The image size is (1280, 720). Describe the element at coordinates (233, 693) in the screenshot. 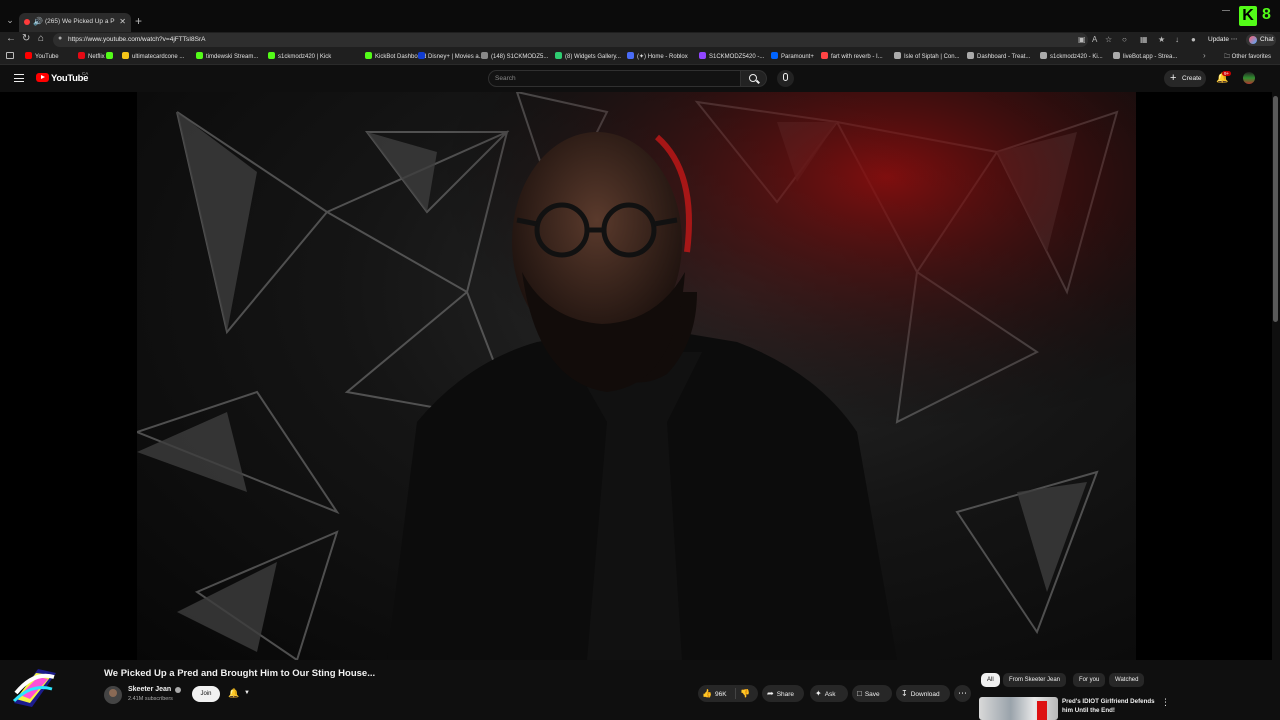

I see `subscription-bell-icon: 🔔` at that location.